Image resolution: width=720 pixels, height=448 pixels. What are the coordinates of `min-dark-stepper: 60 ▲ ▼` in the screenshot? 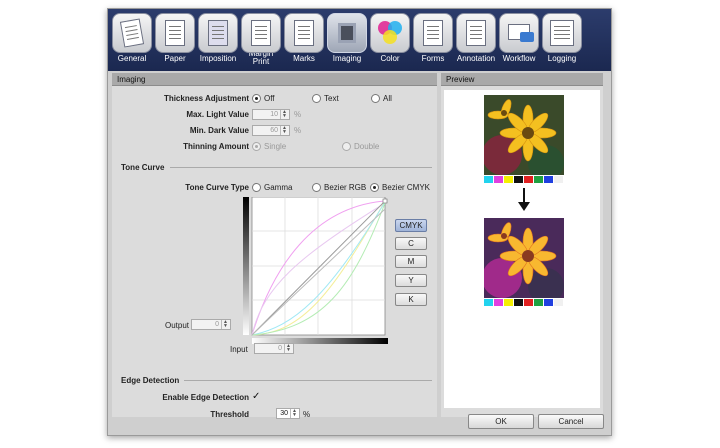 It's located at (271, 130).